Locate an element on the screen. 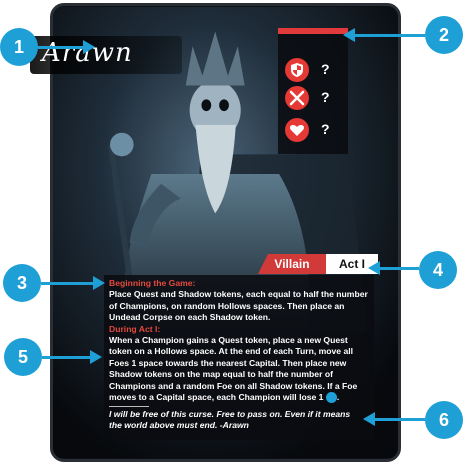  heart-icon is located at coordinates (297, 130).